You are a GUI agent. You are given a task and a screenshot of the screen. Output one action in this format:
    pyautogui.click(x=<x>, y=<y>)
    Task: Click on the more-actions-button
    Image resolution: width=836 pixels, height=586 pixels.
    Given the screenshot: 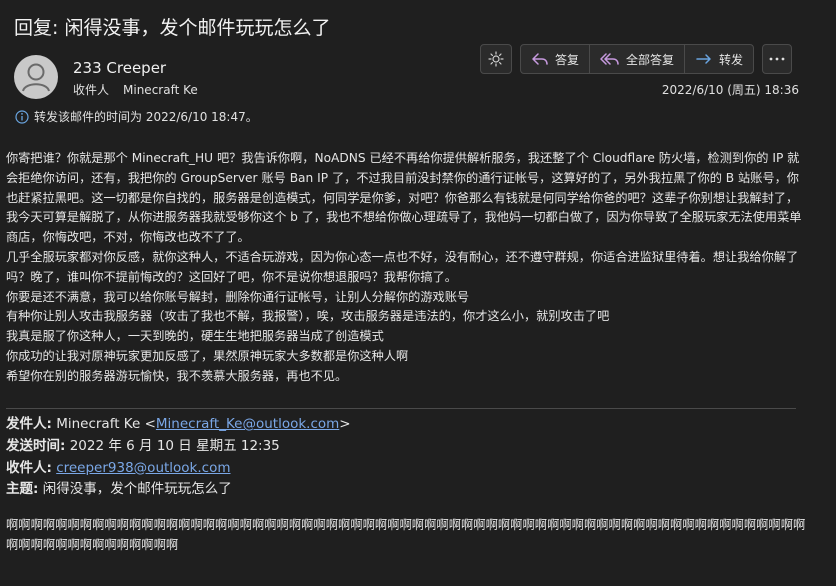 What is the action you would take?
    pyautogui.click(x=777, y=59)
    